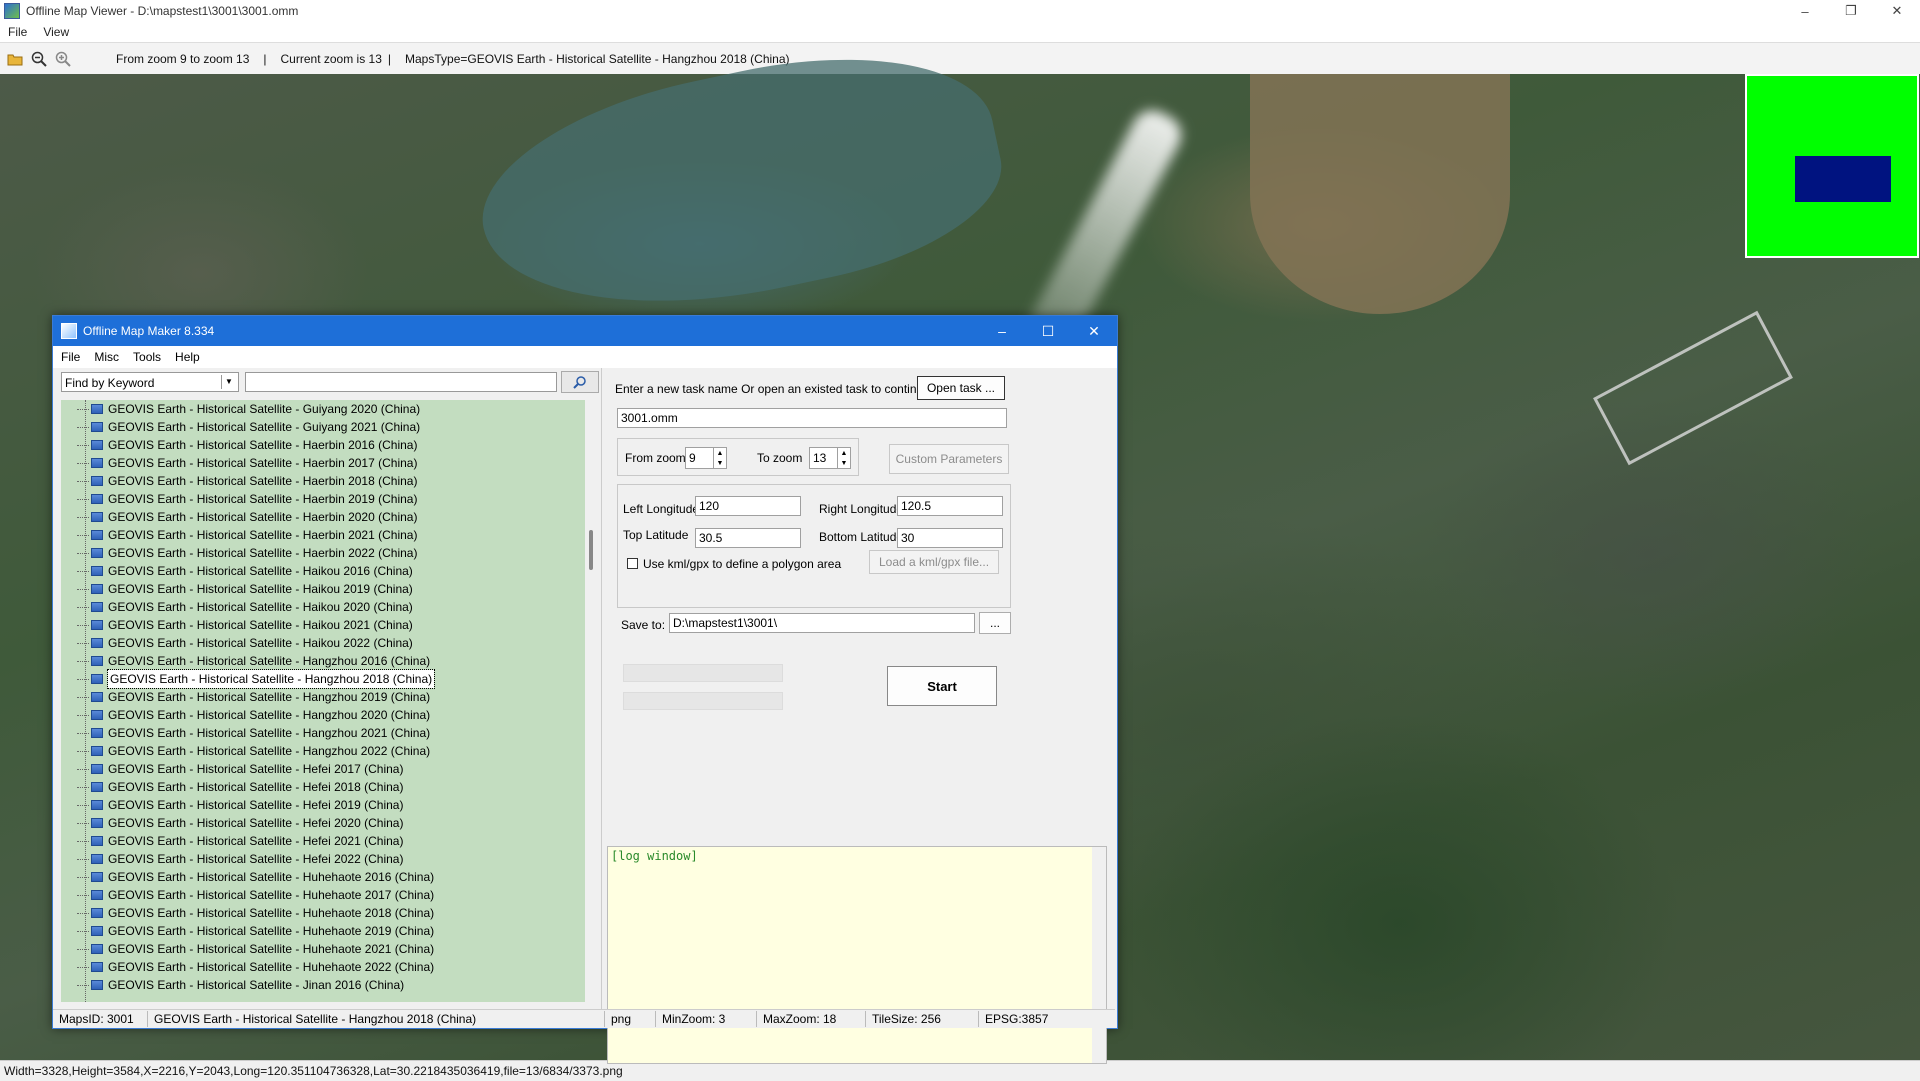  What do you see at coordinates (949, 459) in the screenshot?
I see `custom-parameters-button: Custom Parameters` at bounding box center [949, 459].